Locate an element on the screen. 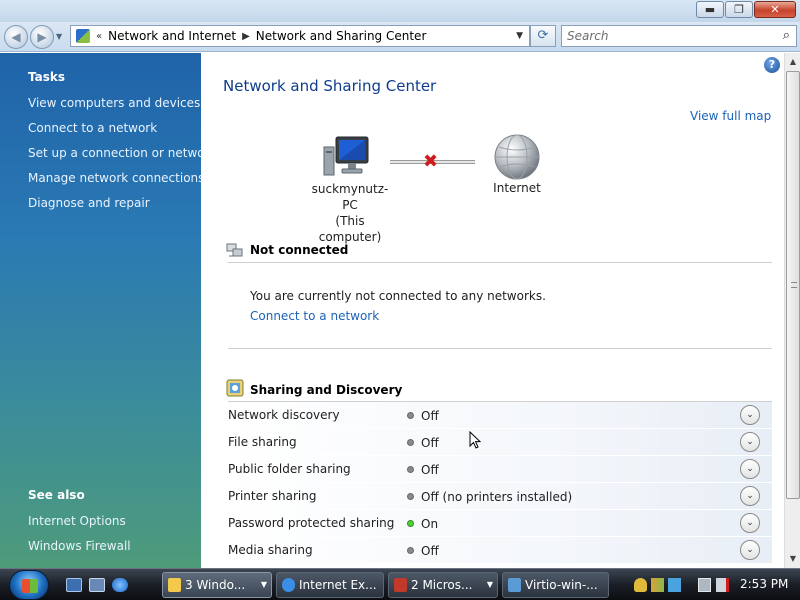 This screenshot has width=800, height=600. computer-name: suckmynutz-PC is located at coordinates (350, 197).